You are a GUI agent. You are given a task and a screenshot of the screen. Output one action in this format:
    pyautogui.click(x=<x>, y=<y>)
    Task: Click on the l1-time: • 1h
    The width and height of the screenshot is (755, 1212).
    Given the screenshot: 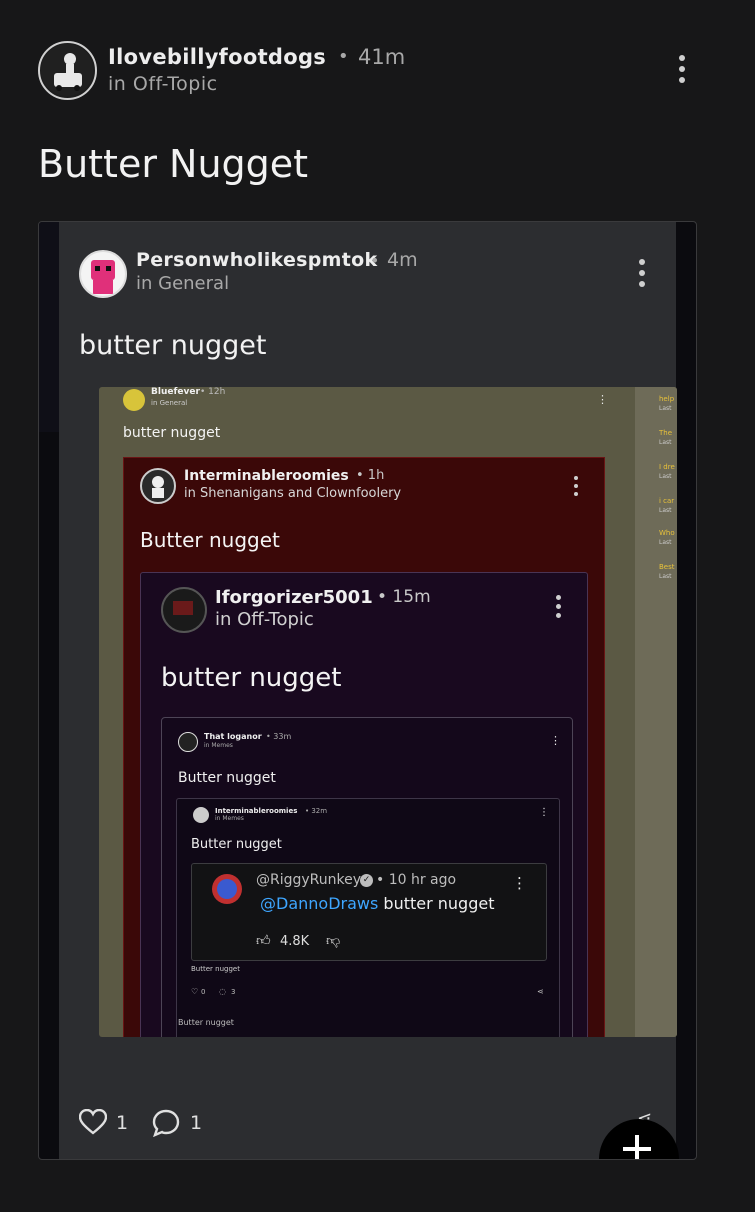 What is the action you would take?
    pyautogui.click(x=370, y=475)
    